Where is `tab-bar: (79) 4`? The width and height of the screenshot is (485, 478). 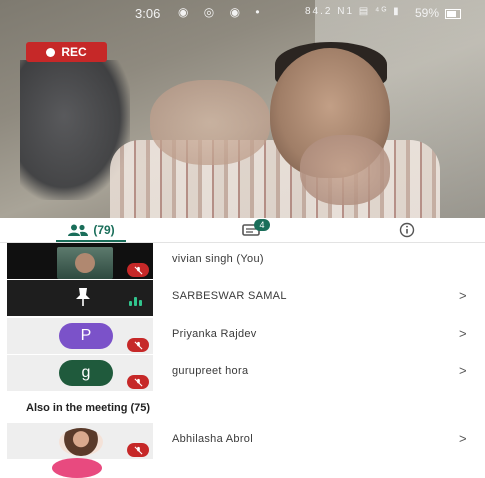
tab-bar: (79) 4 is located at coordinates (242, 230).